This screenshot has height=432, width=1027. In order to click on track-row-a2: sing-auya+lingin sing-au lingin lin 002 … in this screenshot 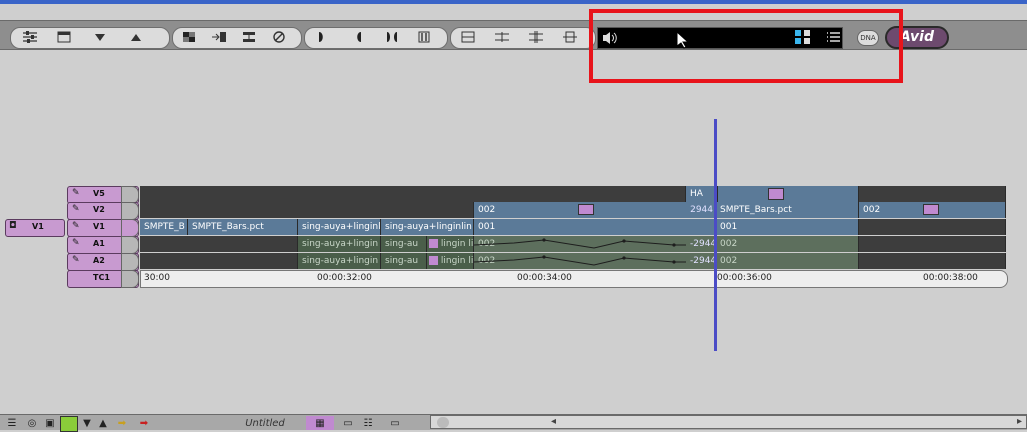, I will do `click(573, 261)`.